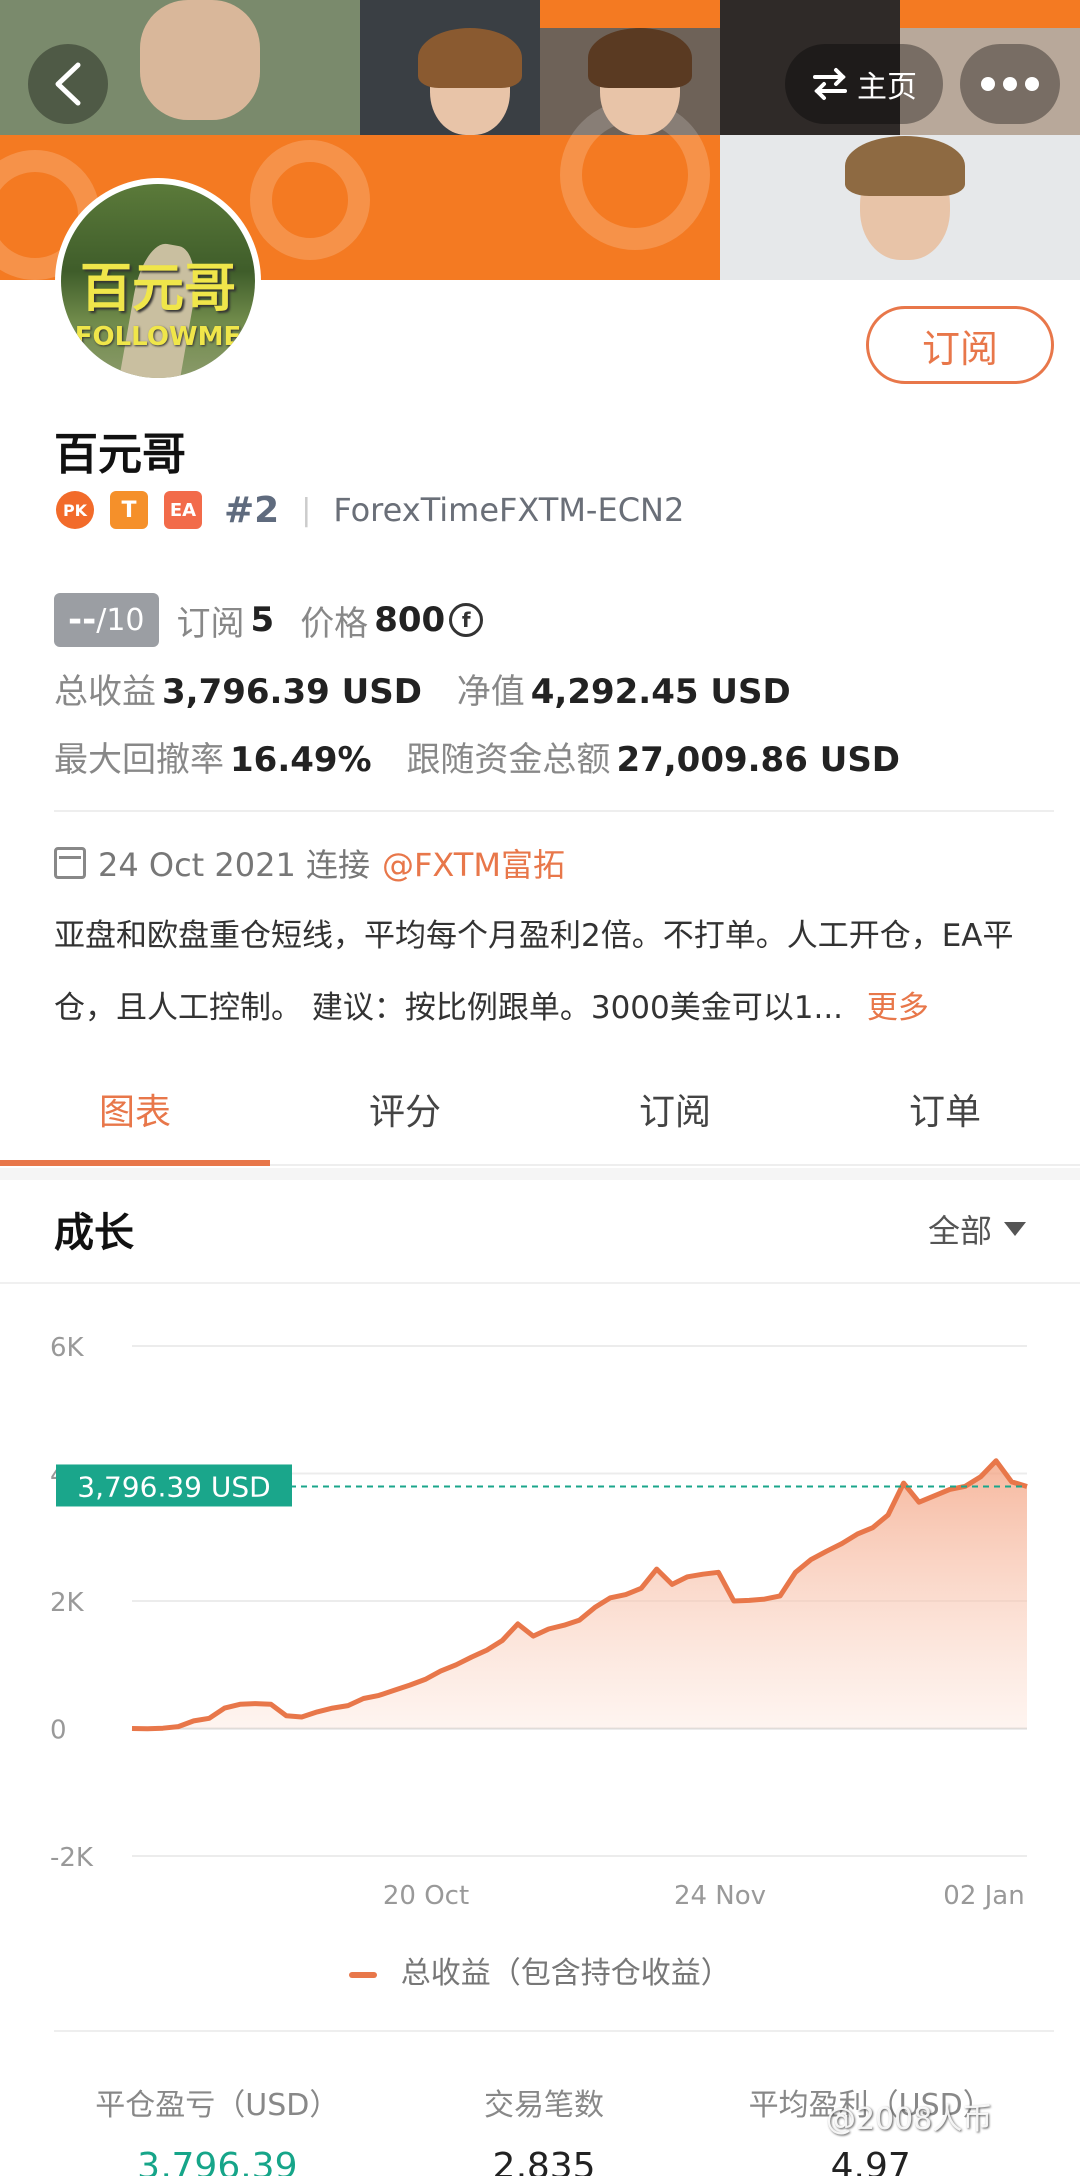  What do you see at coordinates (262, 620) in the screenshot?
I see `subscribe-count: 5` at bounding box center [262, 620].